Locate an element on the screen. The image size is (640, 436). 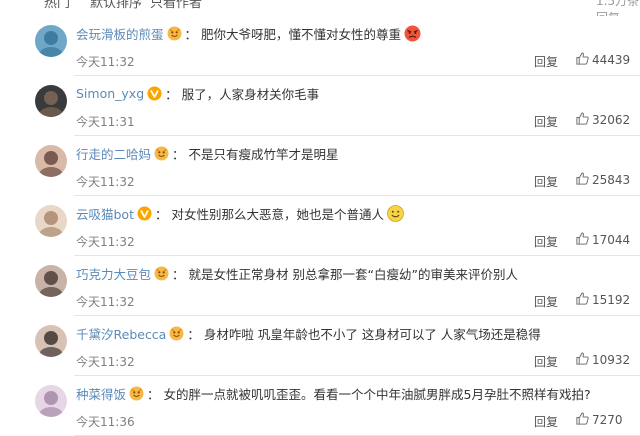
username-link: 行走的二哈妈 is located at coordinates (113, 153).